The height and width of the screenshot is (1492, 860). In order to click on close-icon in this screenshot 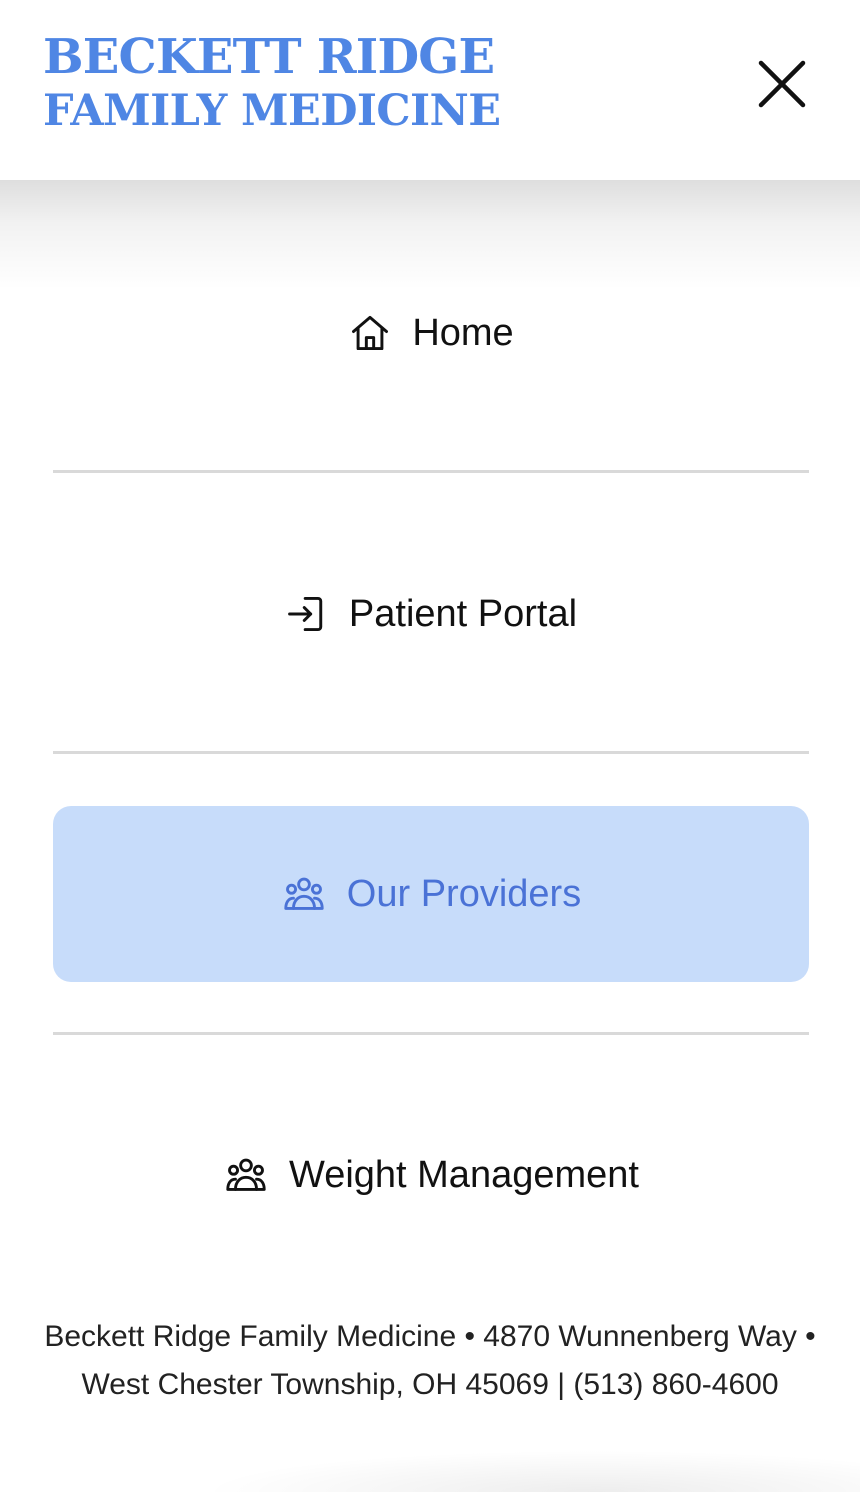, I will do `click(782, 84)`.